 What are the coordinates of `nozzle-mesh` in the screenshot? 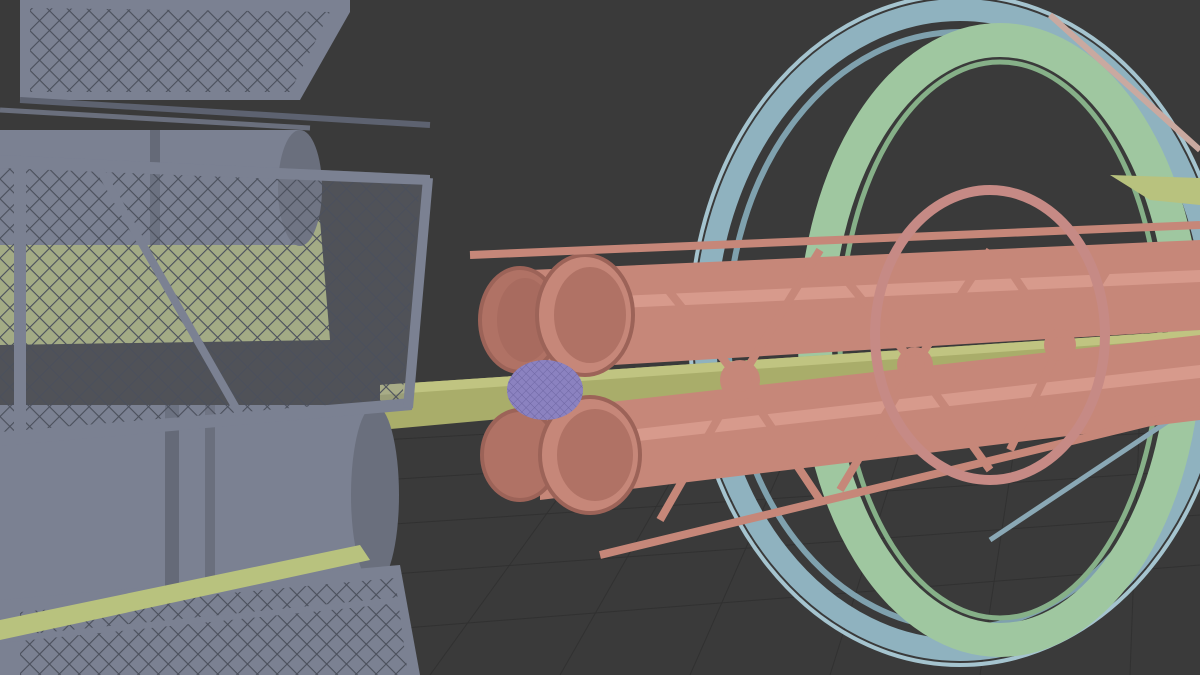 It's located at (545, 390).